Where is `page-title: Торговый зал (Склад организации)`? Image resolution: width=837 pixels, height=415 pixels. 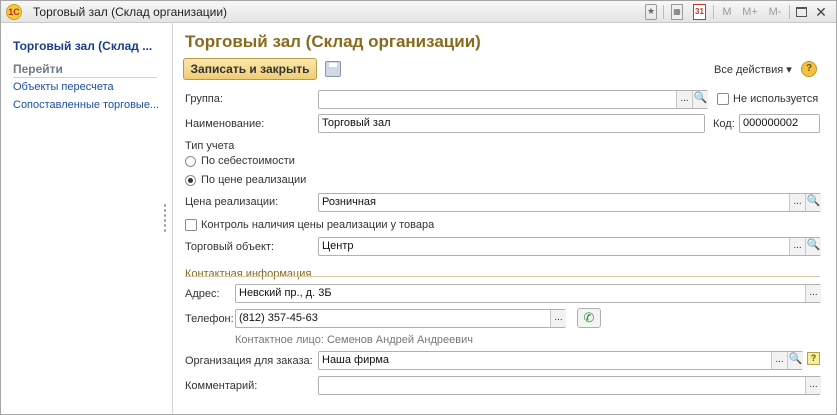
page-title: Торговый зал (Склад организации) is located at coordinates (333, 41).